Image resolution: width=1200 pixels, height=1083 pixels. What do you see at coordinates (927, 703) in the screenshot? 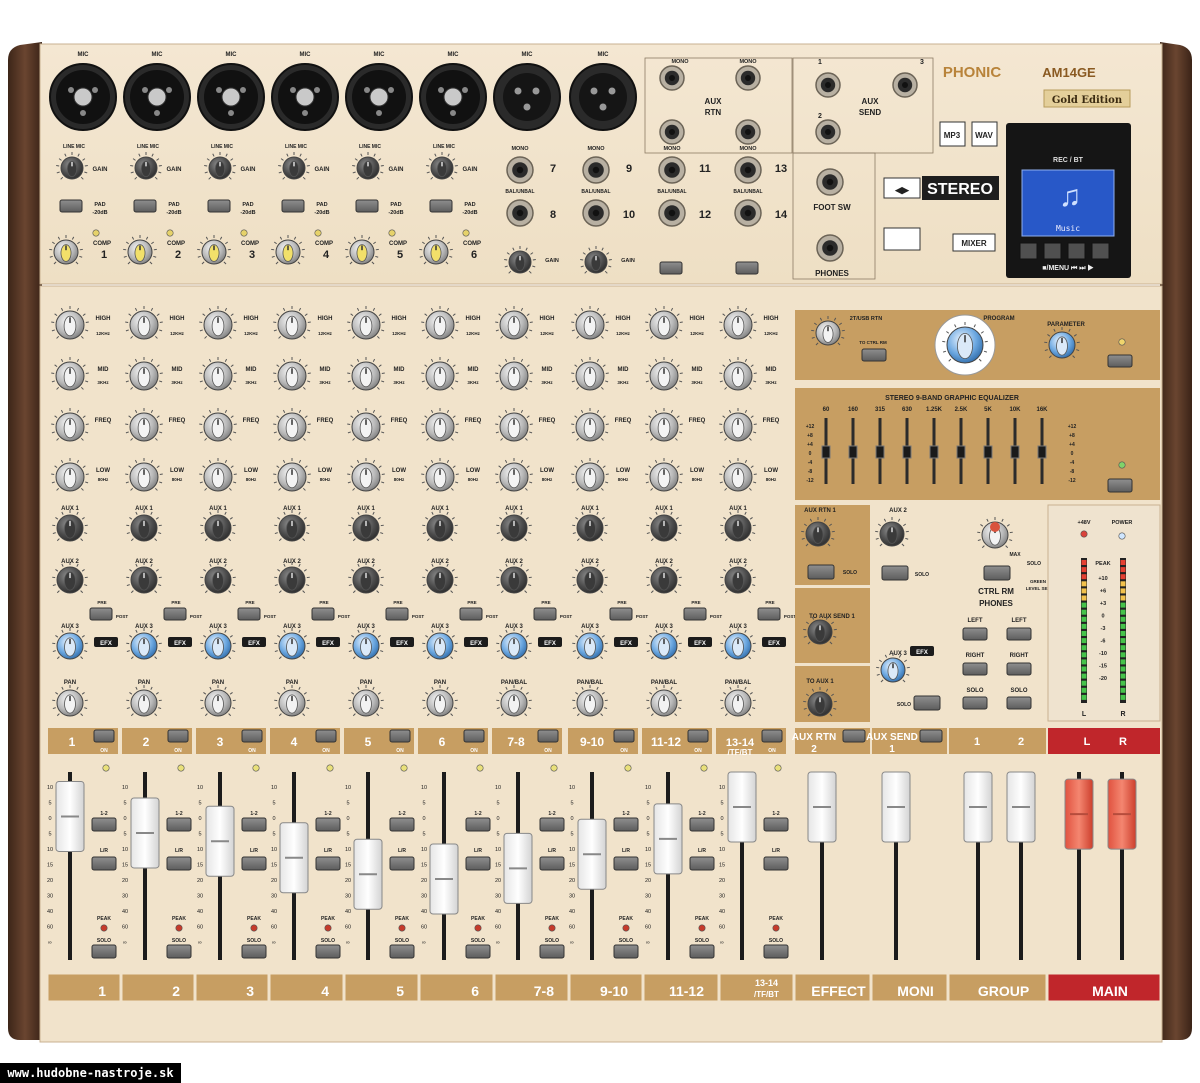
I see `aux3-solo-button` at bounding box center [927, 703].